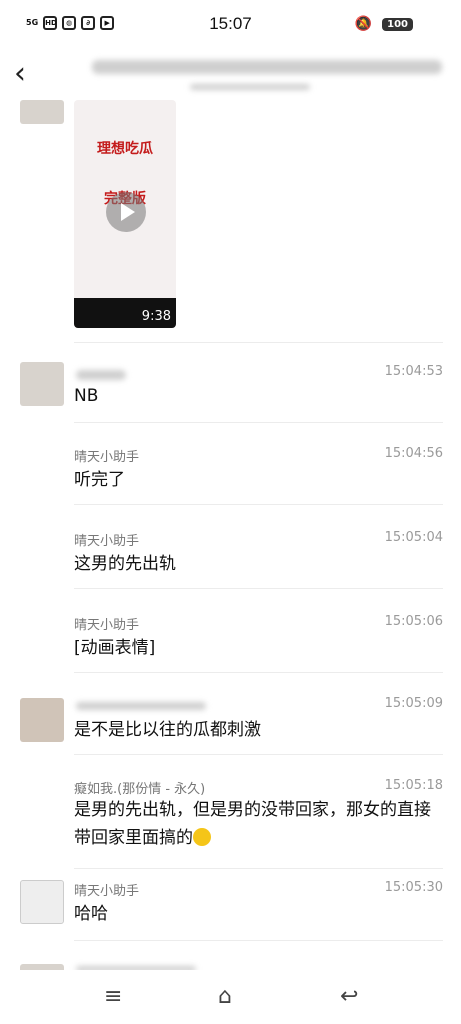  I want to click on chat-message: 晴天小助手 15:04:56 听完了, so click(230, 477).